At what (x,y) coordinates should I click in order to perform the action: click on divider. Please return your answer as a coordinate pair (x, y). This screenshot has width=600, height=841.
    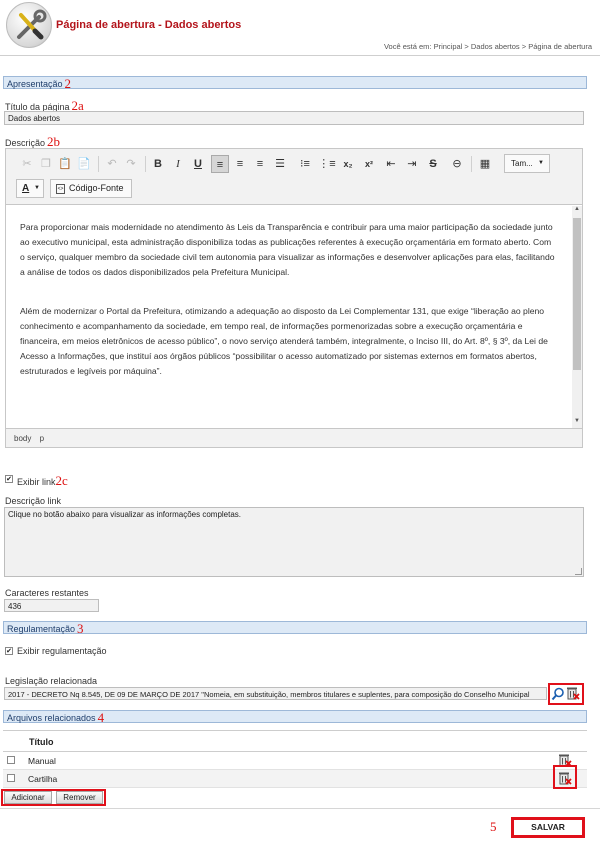
    Looking at the image, I should click on (300, 808).